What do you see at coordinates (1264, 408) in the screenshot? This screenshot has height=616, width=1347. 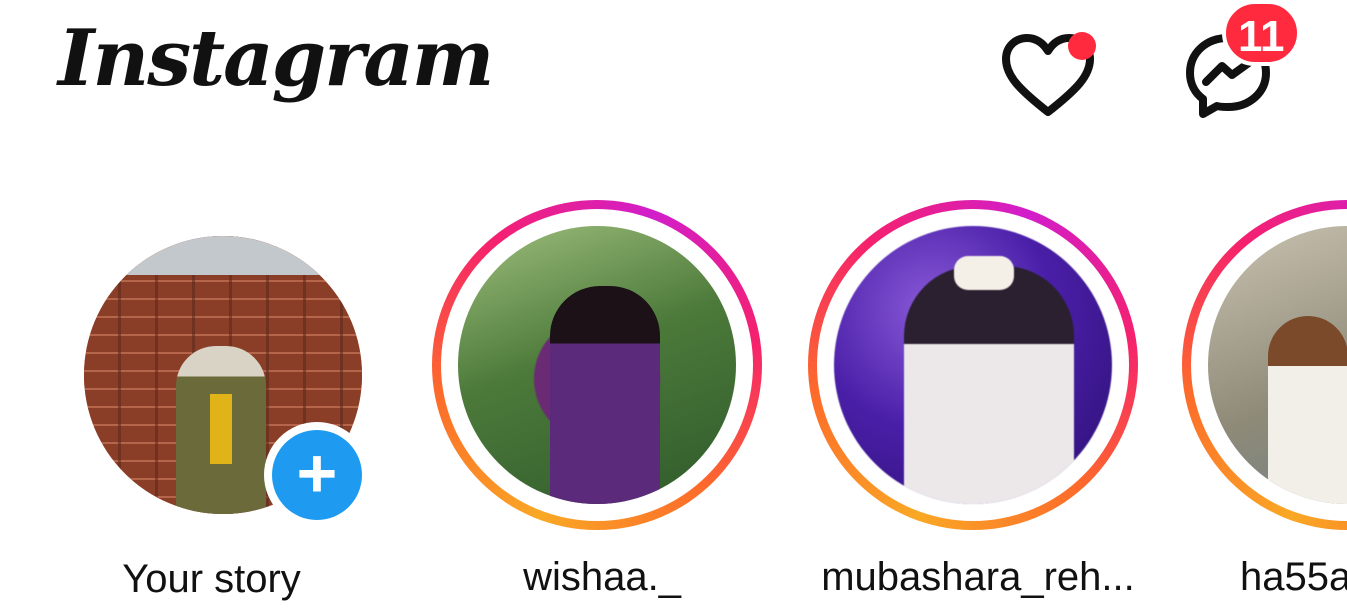 I see `story-item: ha55a` at bounding box center [1264, 408].